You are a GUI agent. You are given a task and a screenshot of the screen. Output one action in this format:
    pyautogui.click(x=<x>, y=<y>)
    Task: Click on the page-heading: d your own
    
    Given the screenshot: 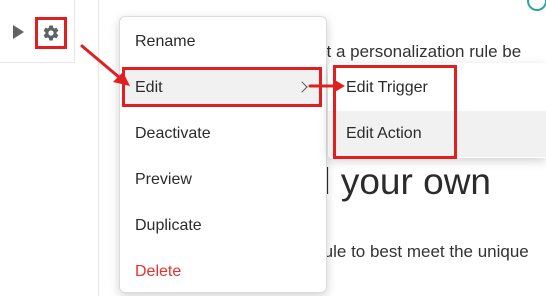 What is the action you would take?
    pyautogui.click(x=400, y=181)
    